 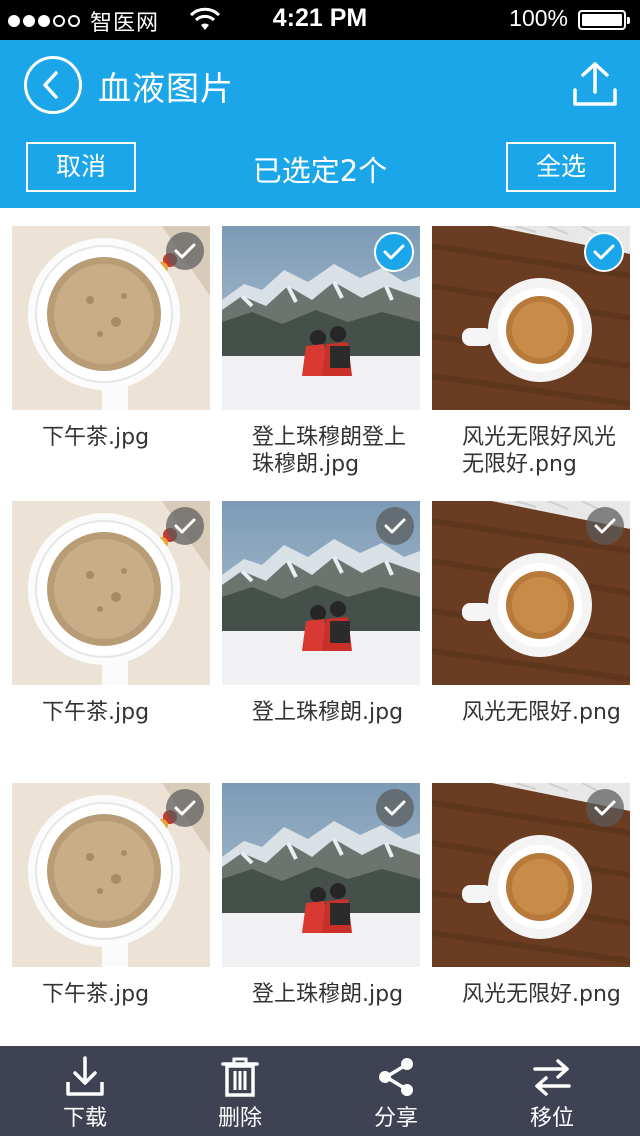 I want to click on delete-label: 删除, so click(x=239, y=1118).